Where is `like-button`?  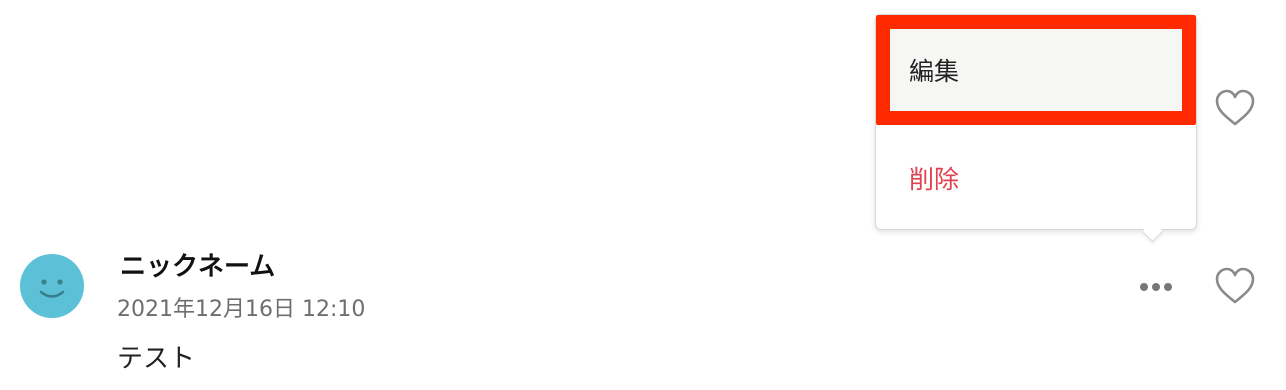
like-button is located at coordinates (1235, 286).